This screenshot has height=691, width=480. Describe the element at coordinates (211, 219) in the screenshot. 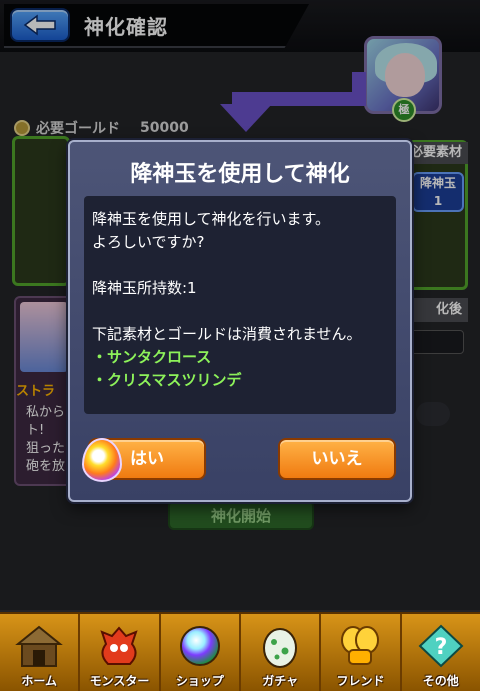

I see `dialog-line-1: 降神玉を使用して神化を行います。` at that location.